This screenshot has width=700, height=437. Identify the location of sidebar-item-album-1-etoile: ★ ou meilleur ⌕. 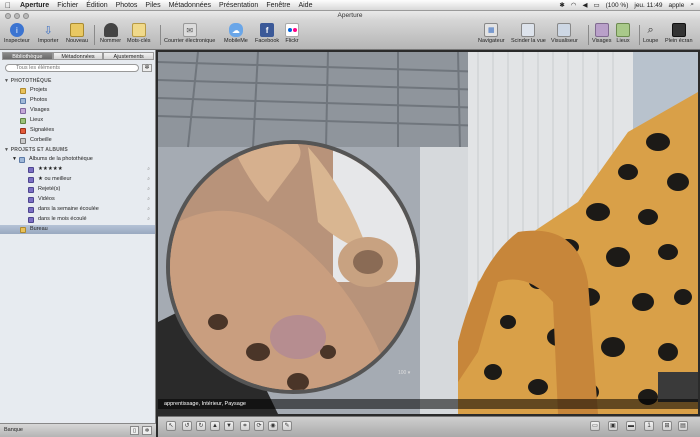
(77, 179).